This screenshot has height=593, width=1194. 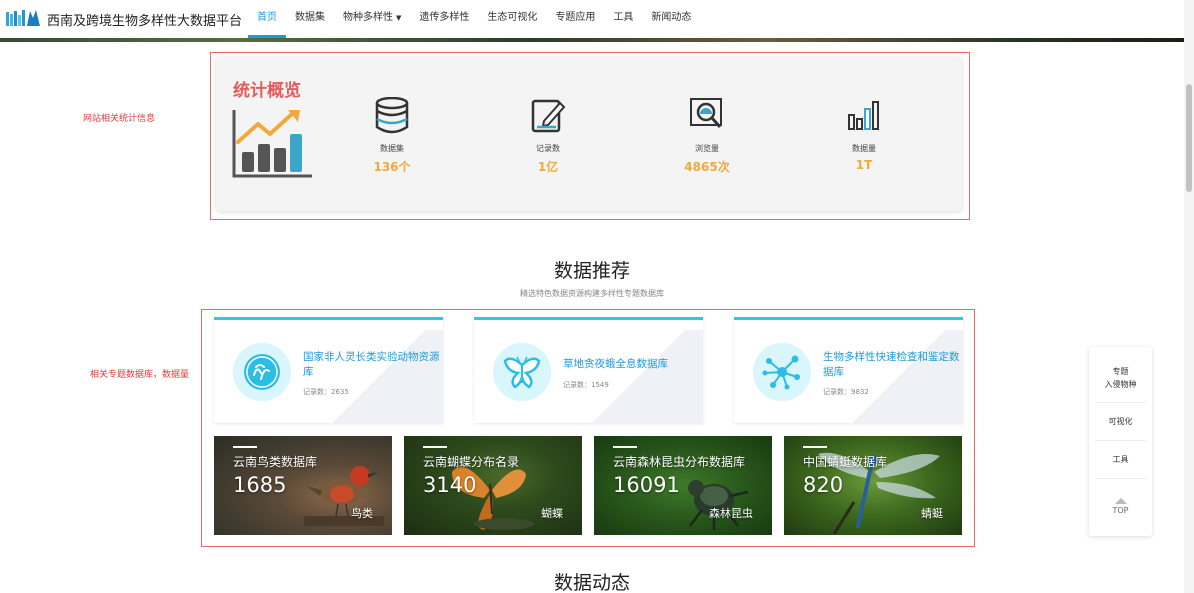 I want to click on db-name: 草地贪夜蛾全息数据库, so click(x=632, y=364).